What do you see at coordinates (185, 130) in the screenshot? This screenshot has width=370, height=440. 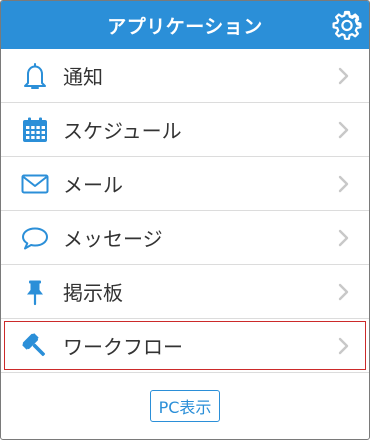 I see `menu-item-schedule: スケジュール` at bounding box center [185, 130].